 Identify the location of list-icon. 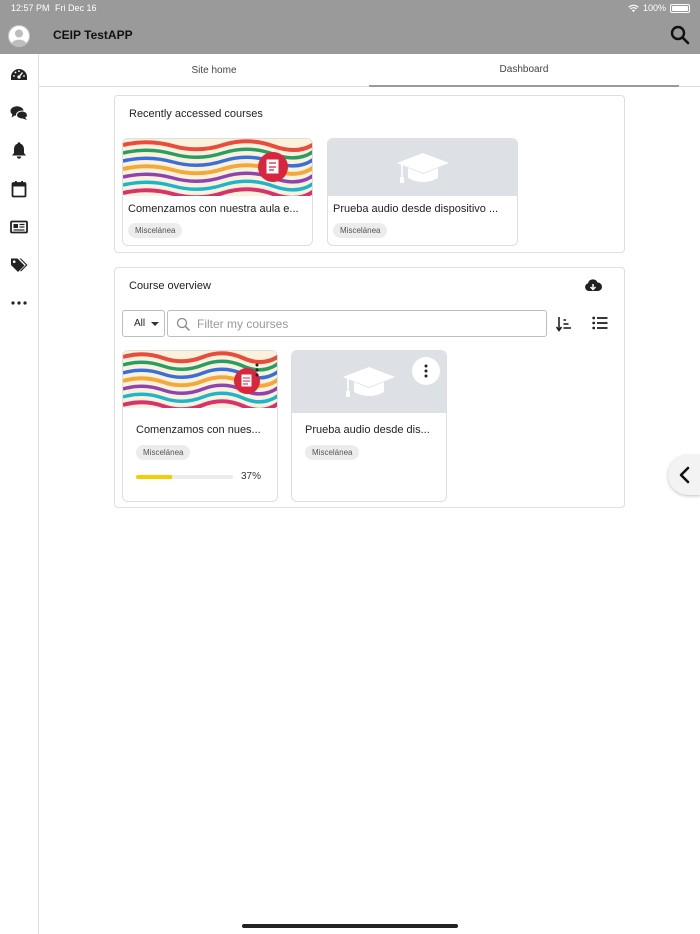
(600, 323).